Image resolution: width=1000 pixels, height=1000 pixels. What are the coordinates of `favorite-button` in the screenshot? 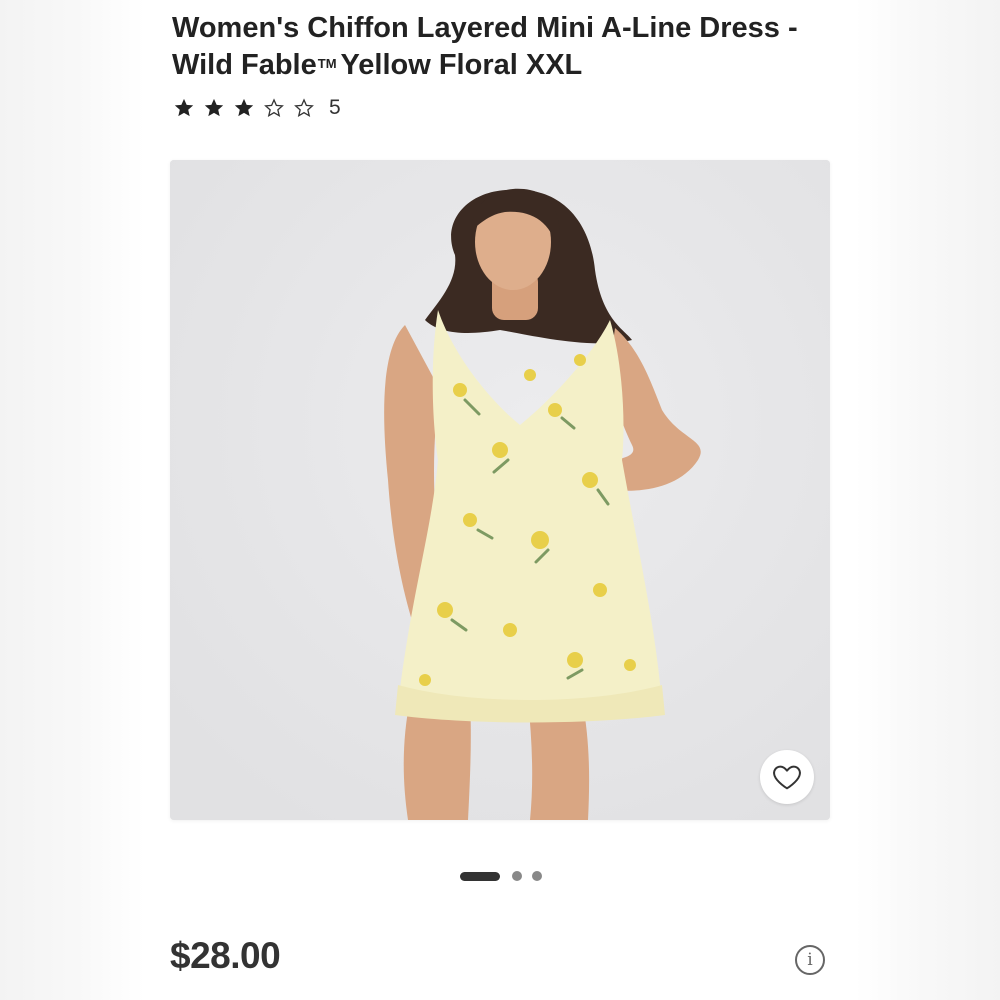 It's located at (787, 777).